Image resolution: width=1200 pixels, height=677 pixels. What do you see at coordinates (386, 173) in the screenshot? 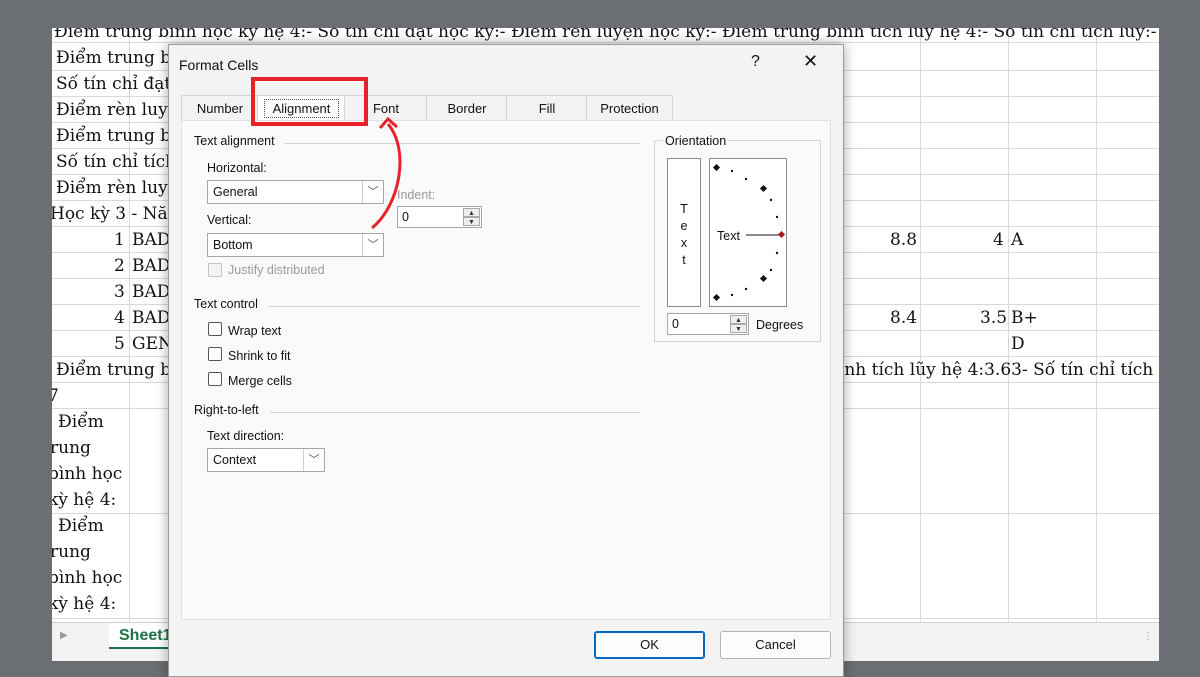
I see `annotation-arrow-icon` at bounding box center [386, 173].